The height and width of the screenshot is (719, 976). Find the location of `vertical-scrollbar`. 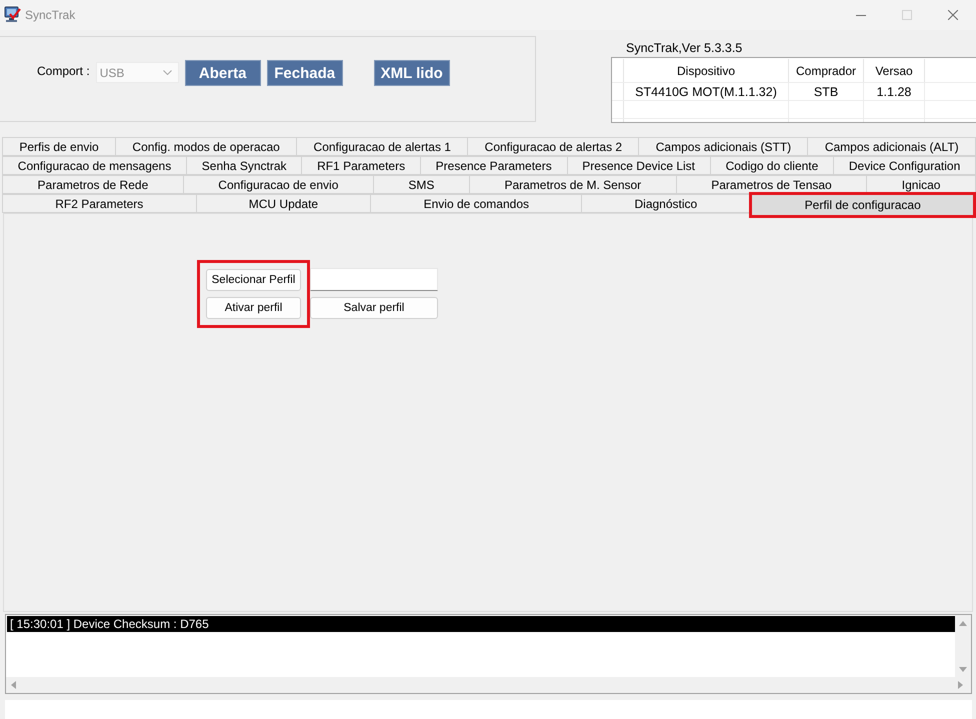

vertical-scrollbar is located at coordinates (963, 646).